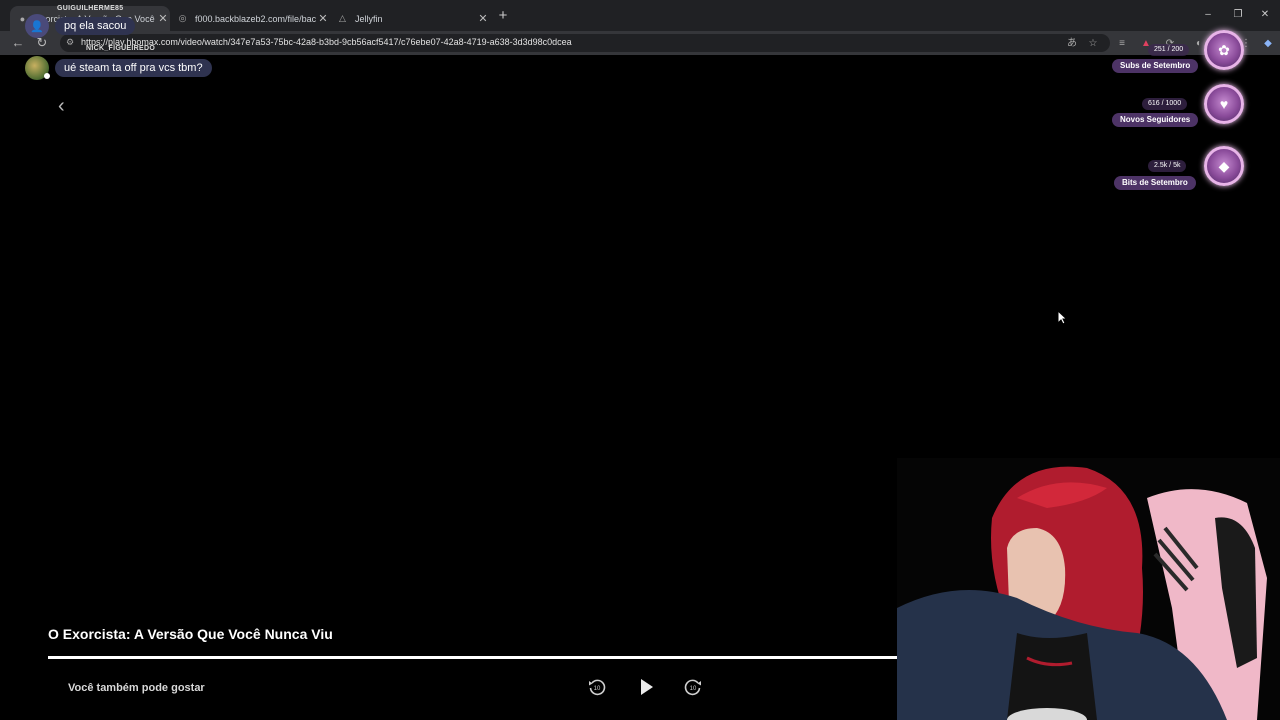  Describe the element at coordinates (90, 8) in the screenshot. I see `chat-username: GUIGUILHERME85` at that location.